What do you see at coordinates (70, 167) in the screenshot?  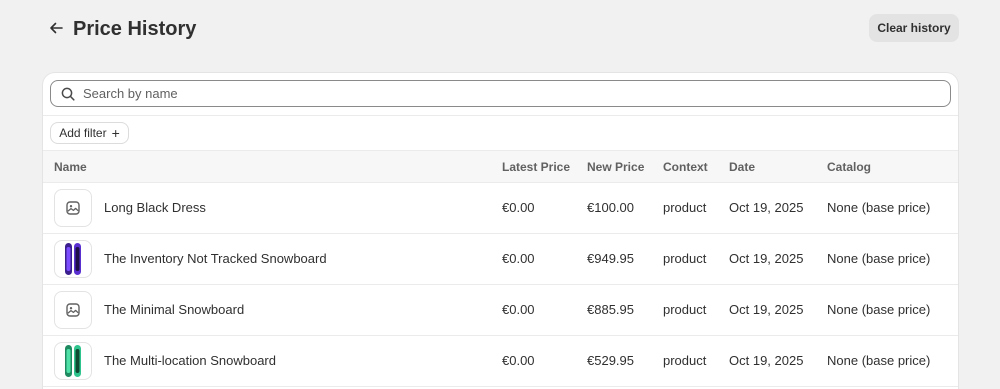 I see `column-header-name: Name` at bounding box center [70, 167].